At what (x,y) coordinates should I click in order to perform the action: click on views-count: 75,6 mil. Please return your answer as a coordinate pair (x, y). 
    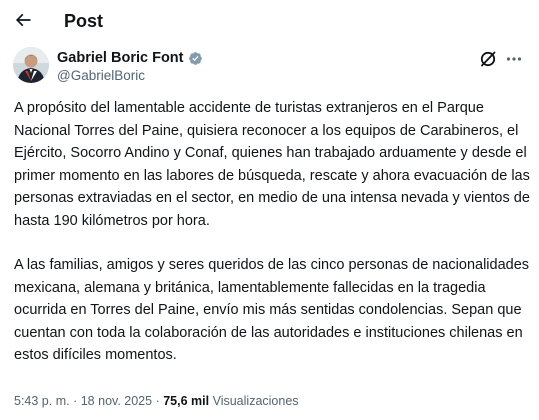
    Looking at the image, I should click on (186, 401).